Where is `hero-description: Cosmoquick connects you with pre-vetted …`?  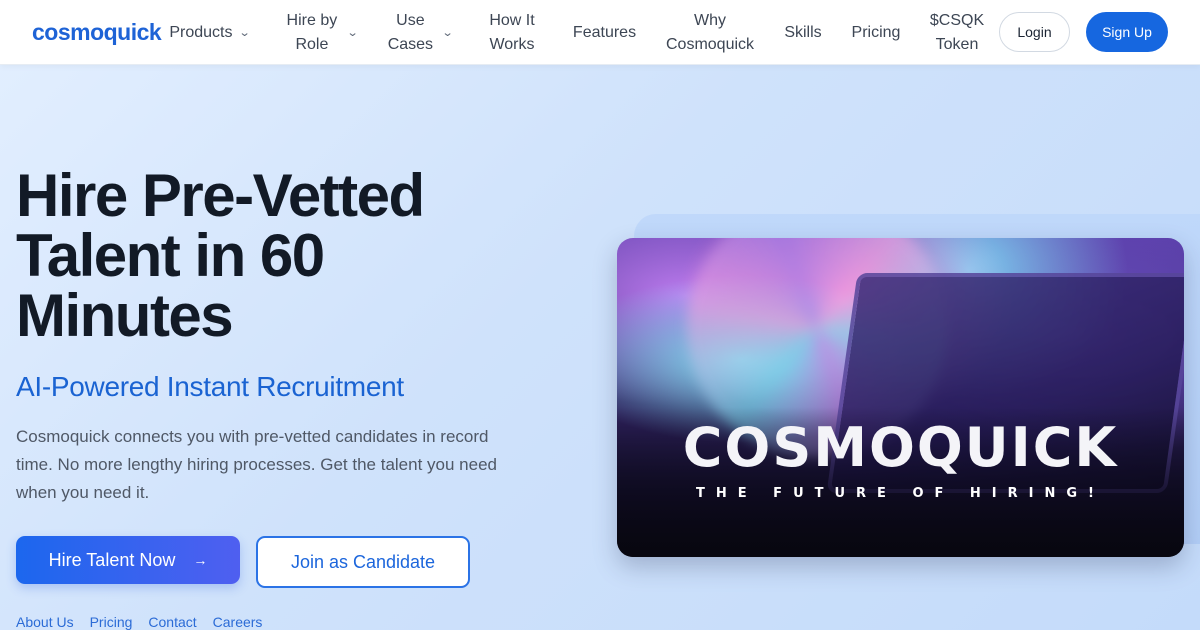 hero-description: Cosmoquick connects you with pre-vetted … is located at coordinates (256, 464).